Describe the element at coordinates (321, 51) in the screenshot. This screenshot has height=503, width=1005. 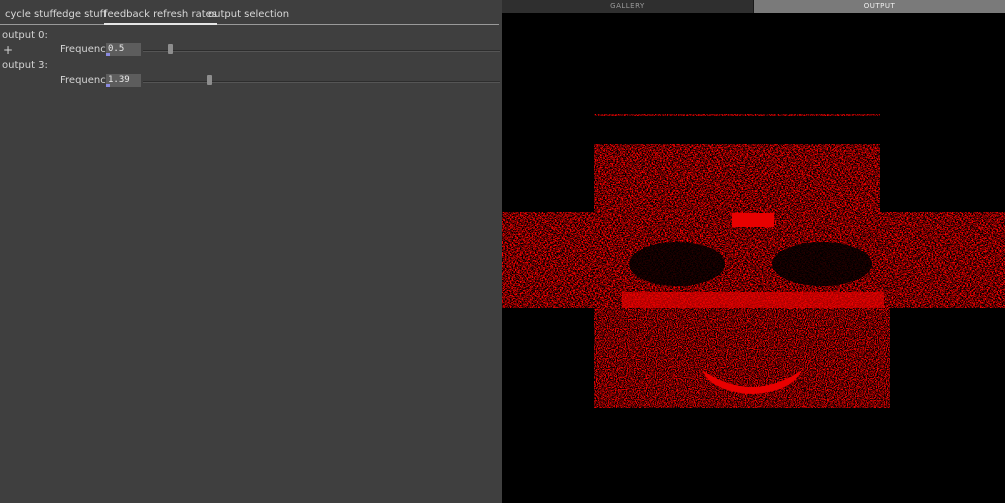
I see `output-0-frequency-slider-track` at that location.